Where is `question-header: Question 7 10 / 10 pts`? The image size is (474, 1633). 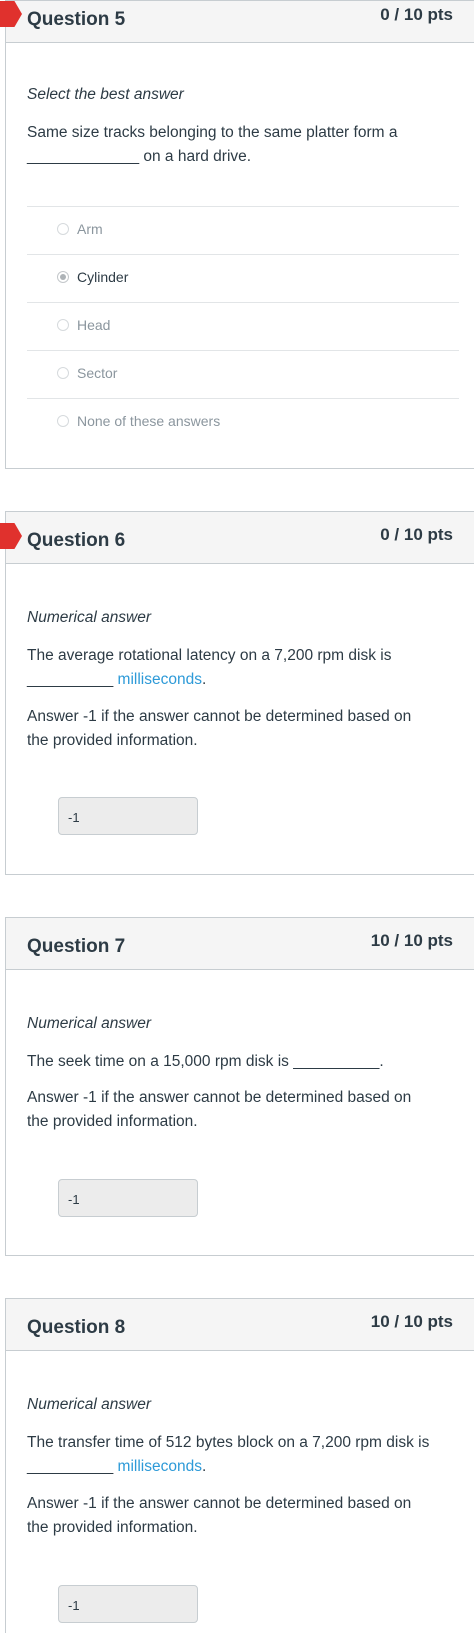 question-header: Question 7 10 / 10 pts is located at coordinates (240, 944).